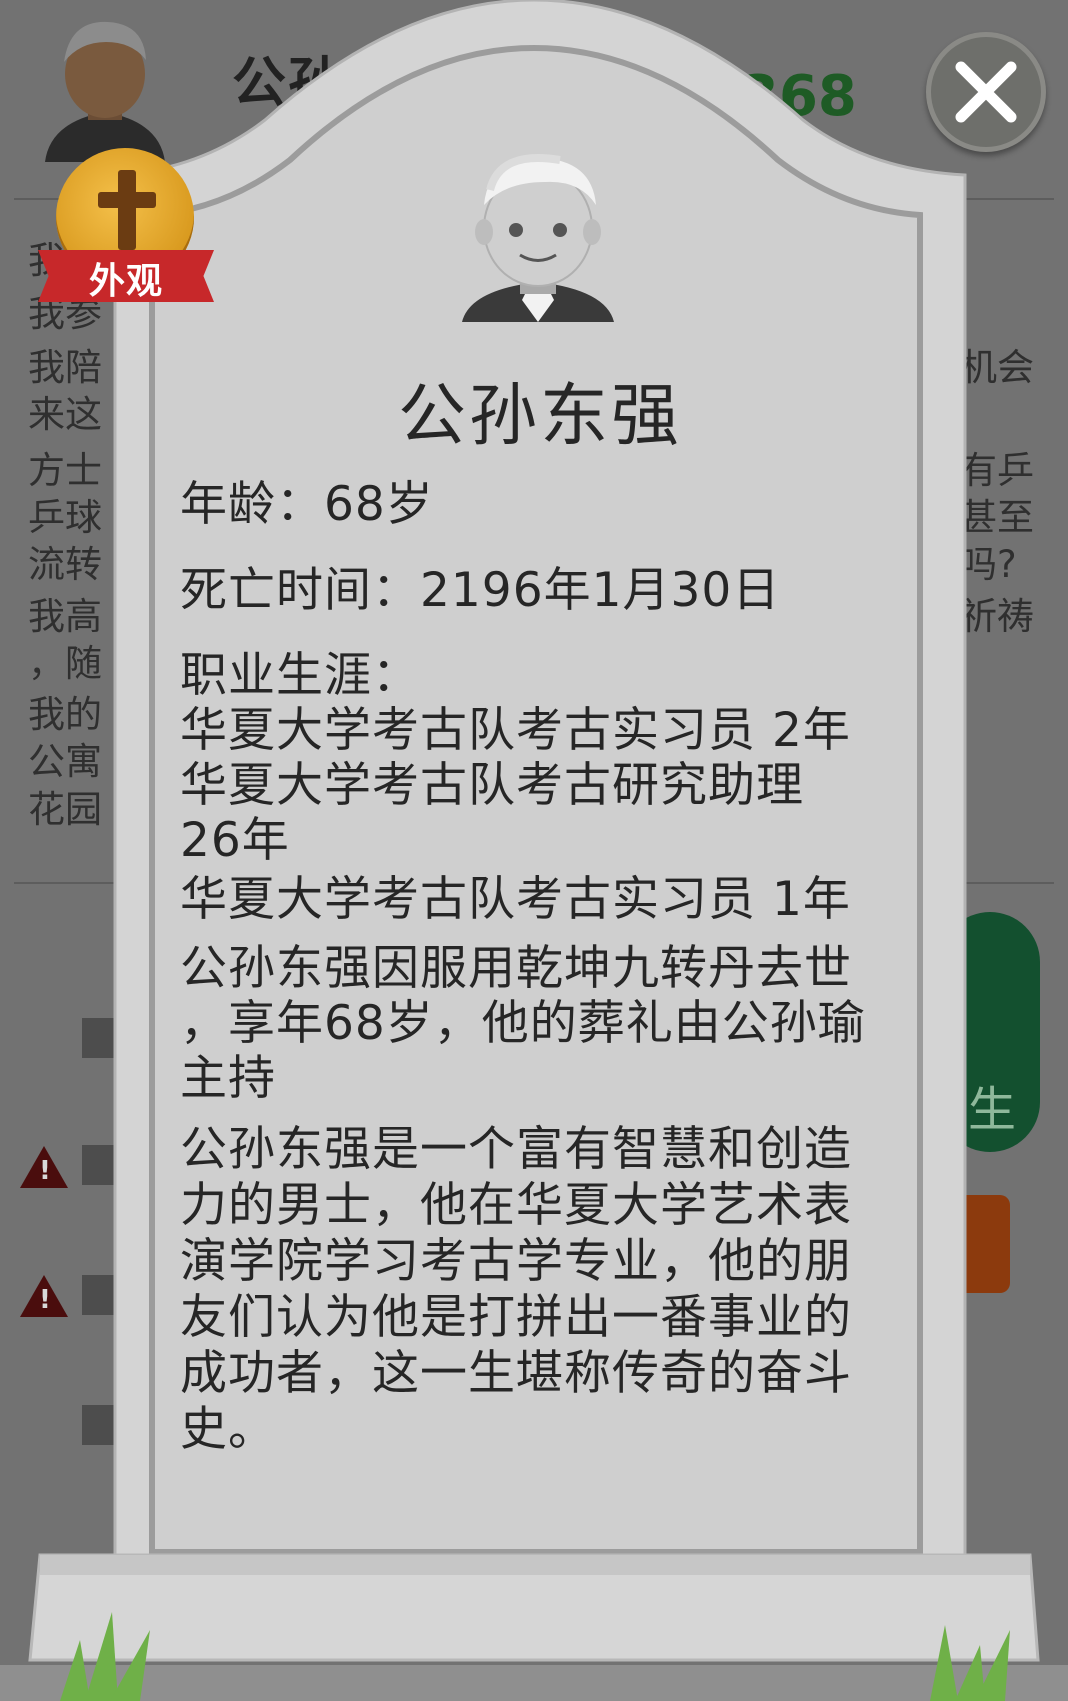 This screenshot has height=1701, width=1068. I want to click on close-button, so click(986, 92).